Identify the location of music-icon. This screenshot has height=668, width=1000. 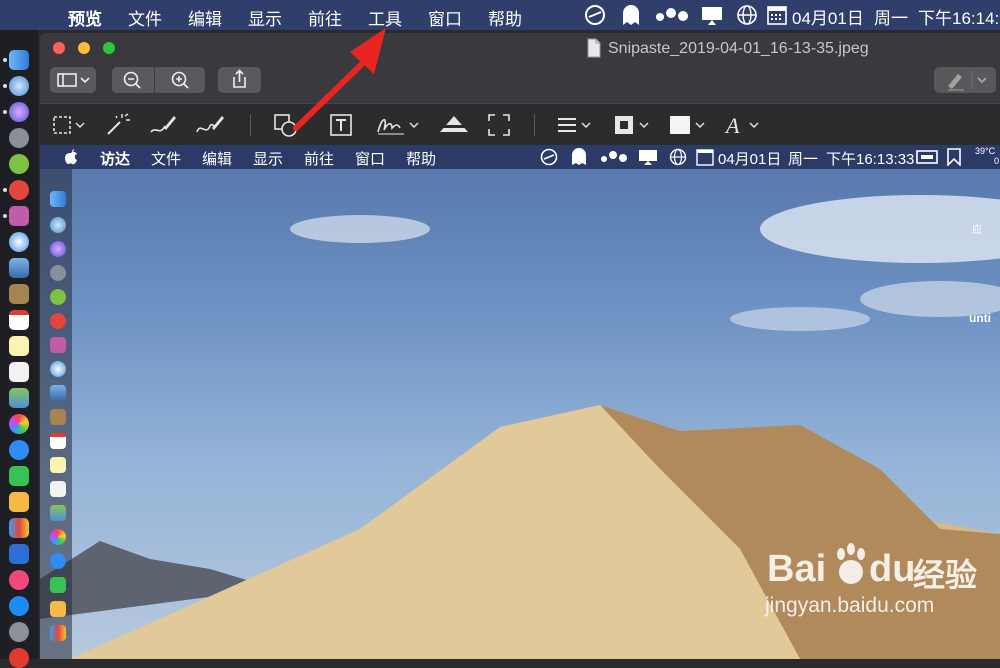
(19, 580).